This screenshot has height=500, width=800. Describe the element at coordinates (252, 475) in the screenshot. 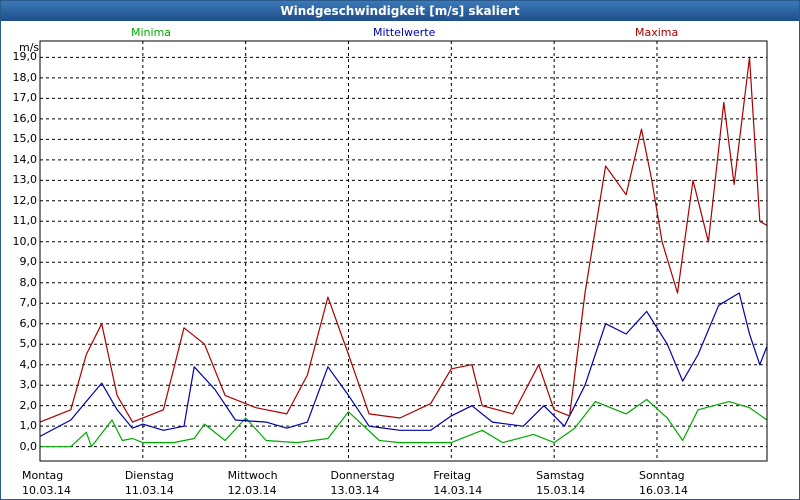

I see `x-tick-day: Mittwoch` at that location.